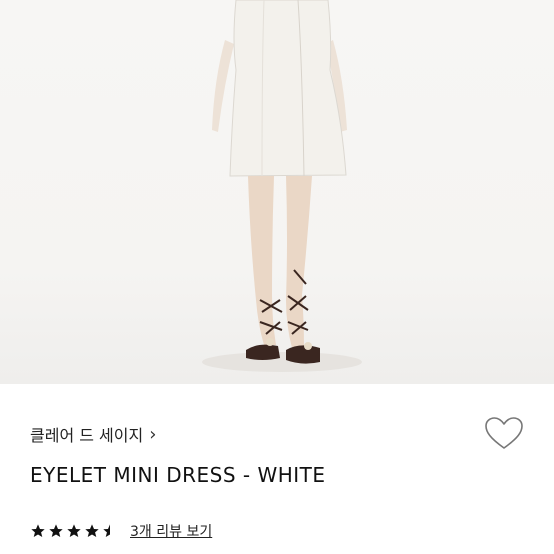  Describe the element at coordinates (153, 434) in the screenshot. I see `chevron-right-icon: ›` at that location.